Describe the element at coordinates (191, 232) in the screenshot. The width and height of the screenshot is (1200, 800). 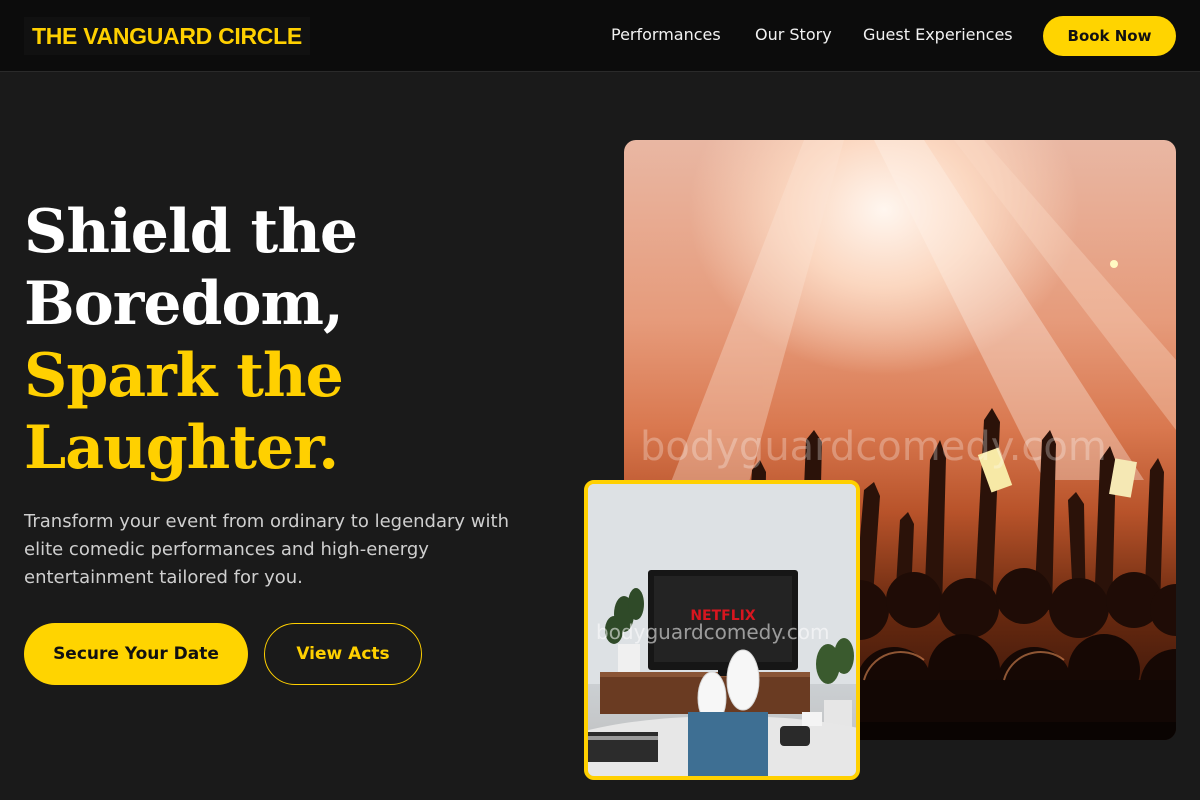
I see `headline-line-1: Shield the` at that location.